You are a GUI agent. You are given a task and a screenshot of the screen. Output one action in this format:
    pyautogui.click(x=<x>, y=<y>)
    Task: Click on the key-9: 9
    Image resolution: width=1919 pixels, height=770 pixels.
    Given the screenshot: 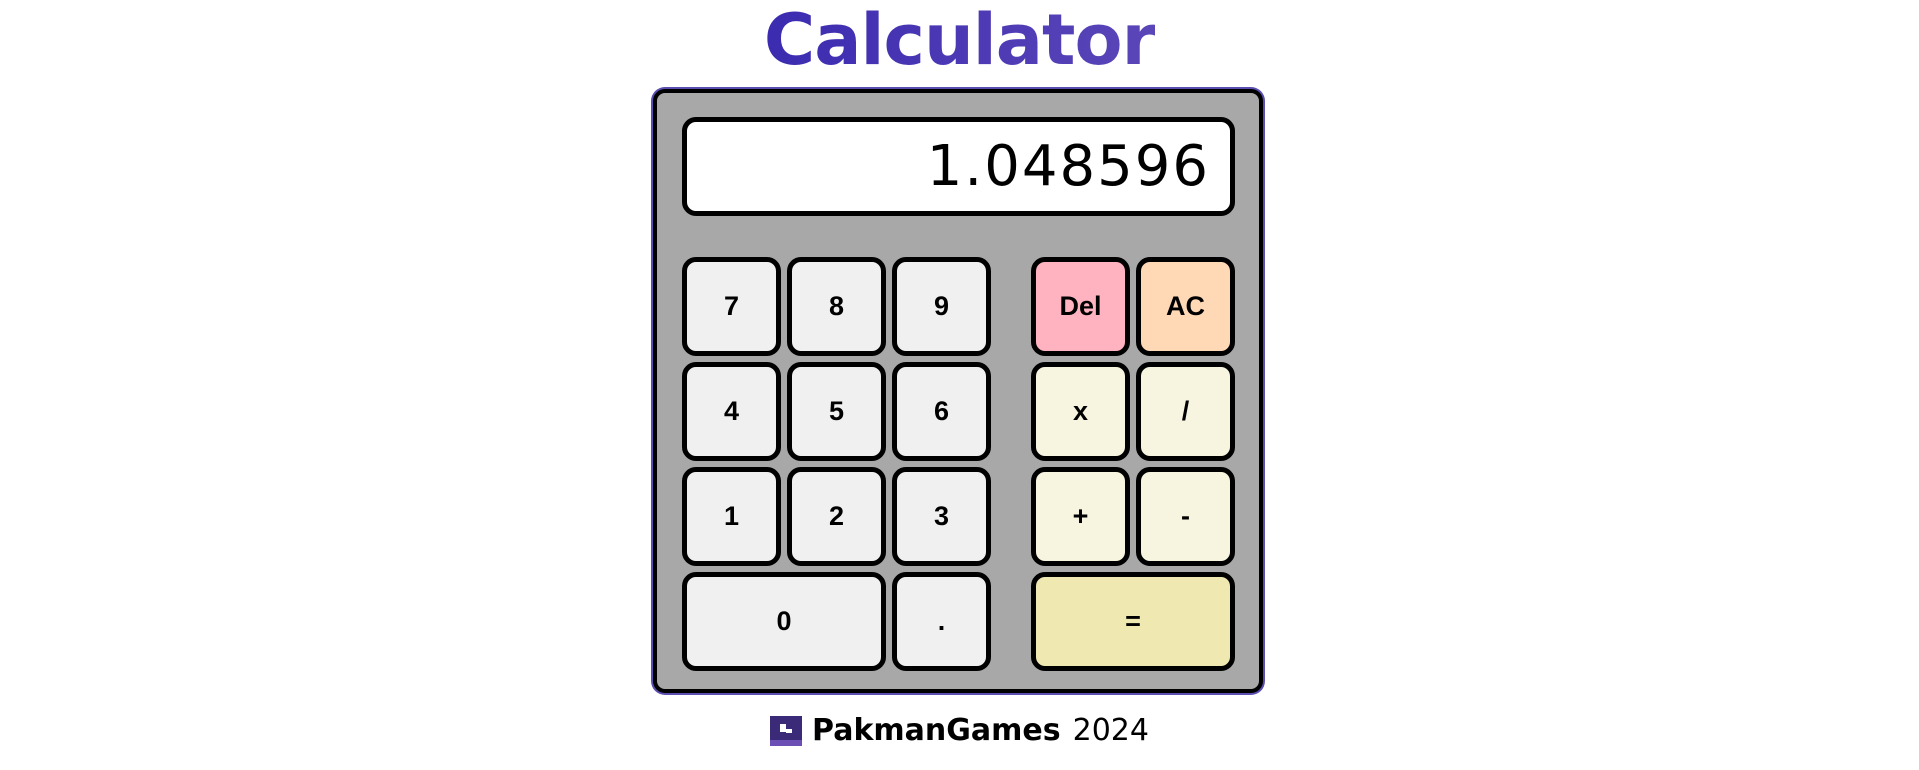 What is the action you would take?
    pyautogui.click(x=941, y=306)
    